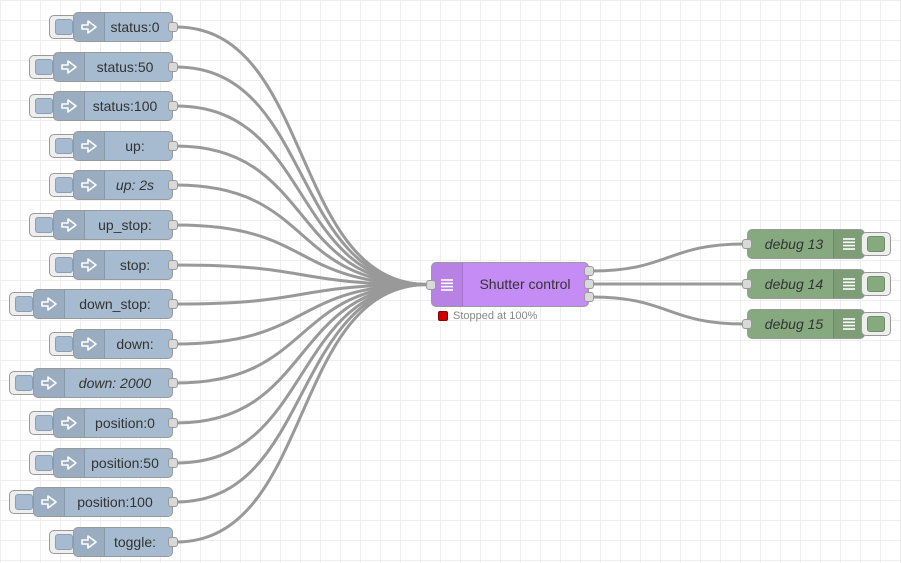 The image size is (901, 563). I want to click on inject-node: status:100, so click(113, 106).